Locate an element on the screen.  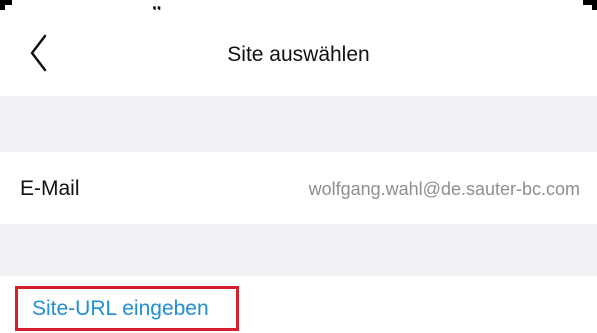
cropped-top-area: „ is located at coordinates (298, 7).